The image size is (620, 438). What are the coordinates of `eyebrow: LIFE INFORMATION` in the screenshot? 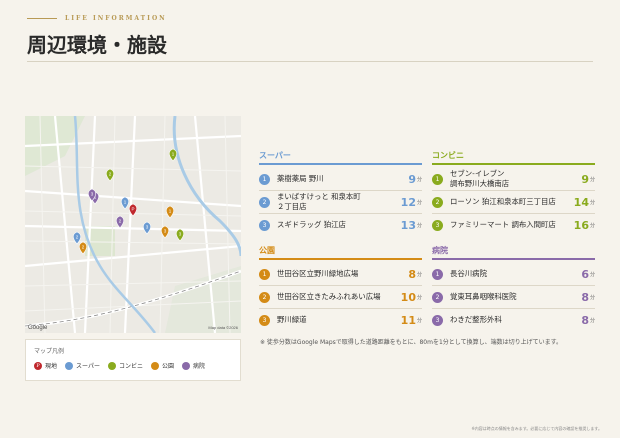 It's located at (97, 18).